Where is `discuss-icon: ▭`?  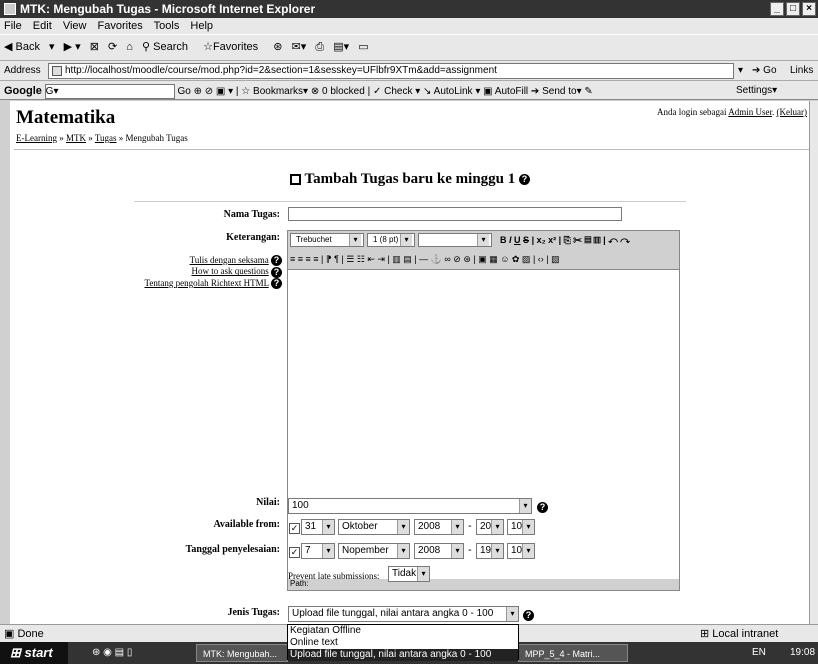 discuss-icon: ▭ is located at coordinates (363, 47).